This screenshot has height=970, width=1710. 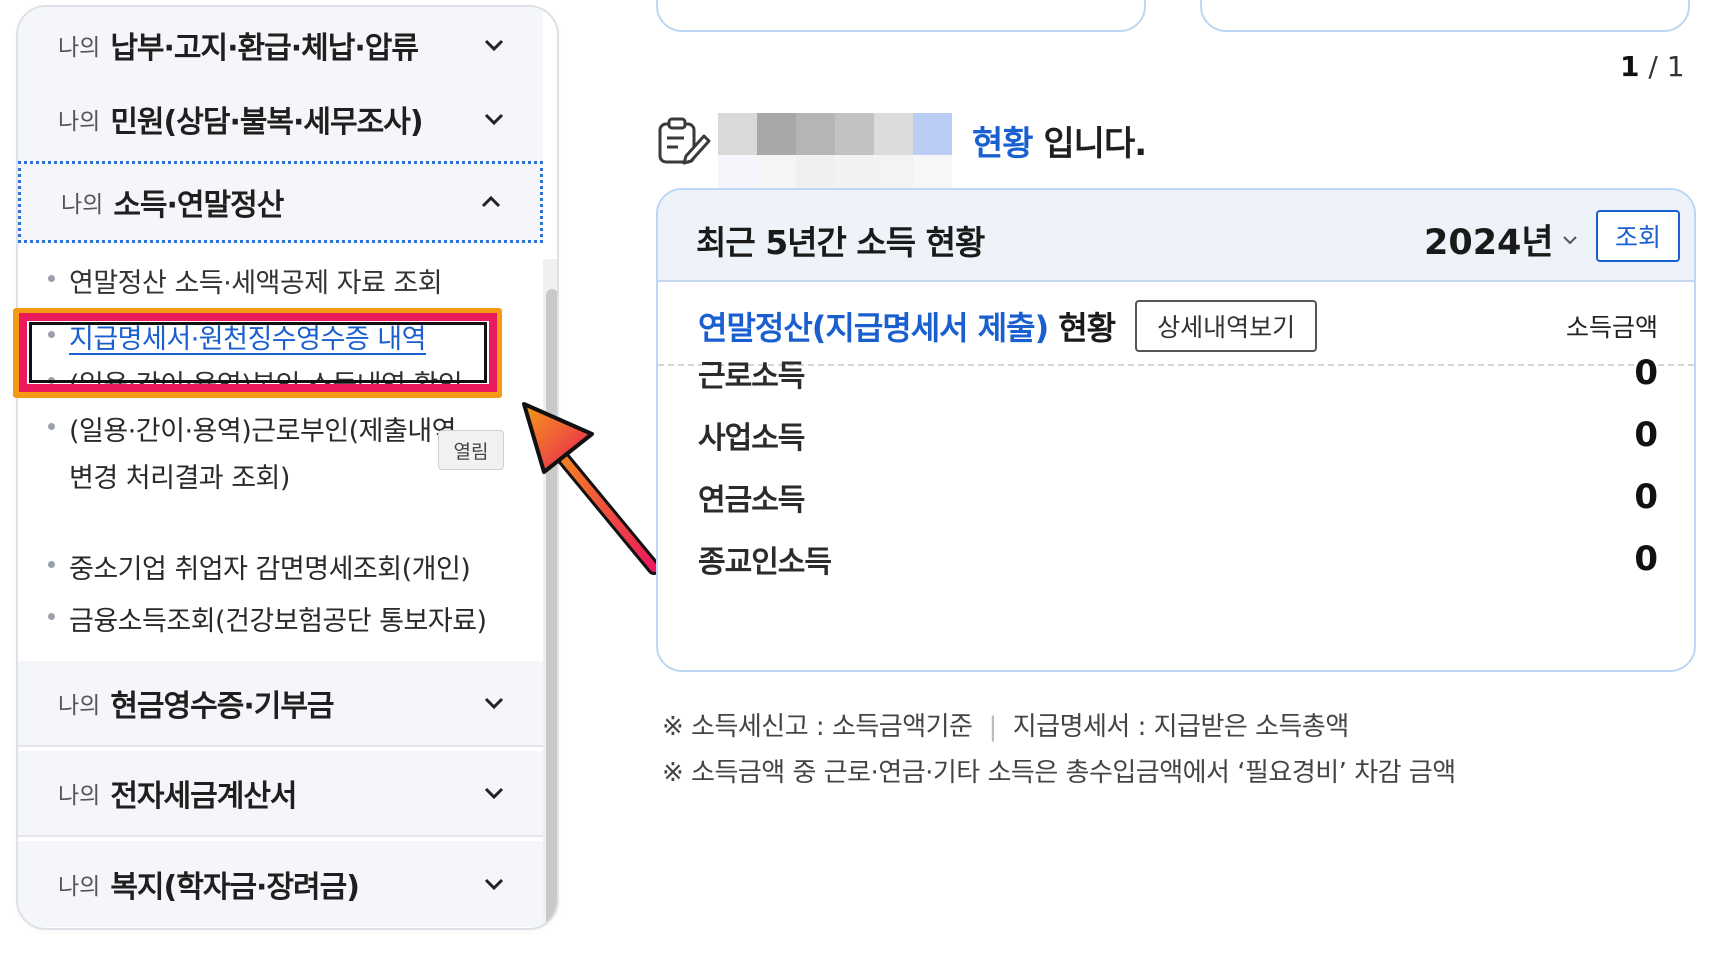 I want to click on accordion-title: 현금영수증·기부금, so click(x=222, y=706).